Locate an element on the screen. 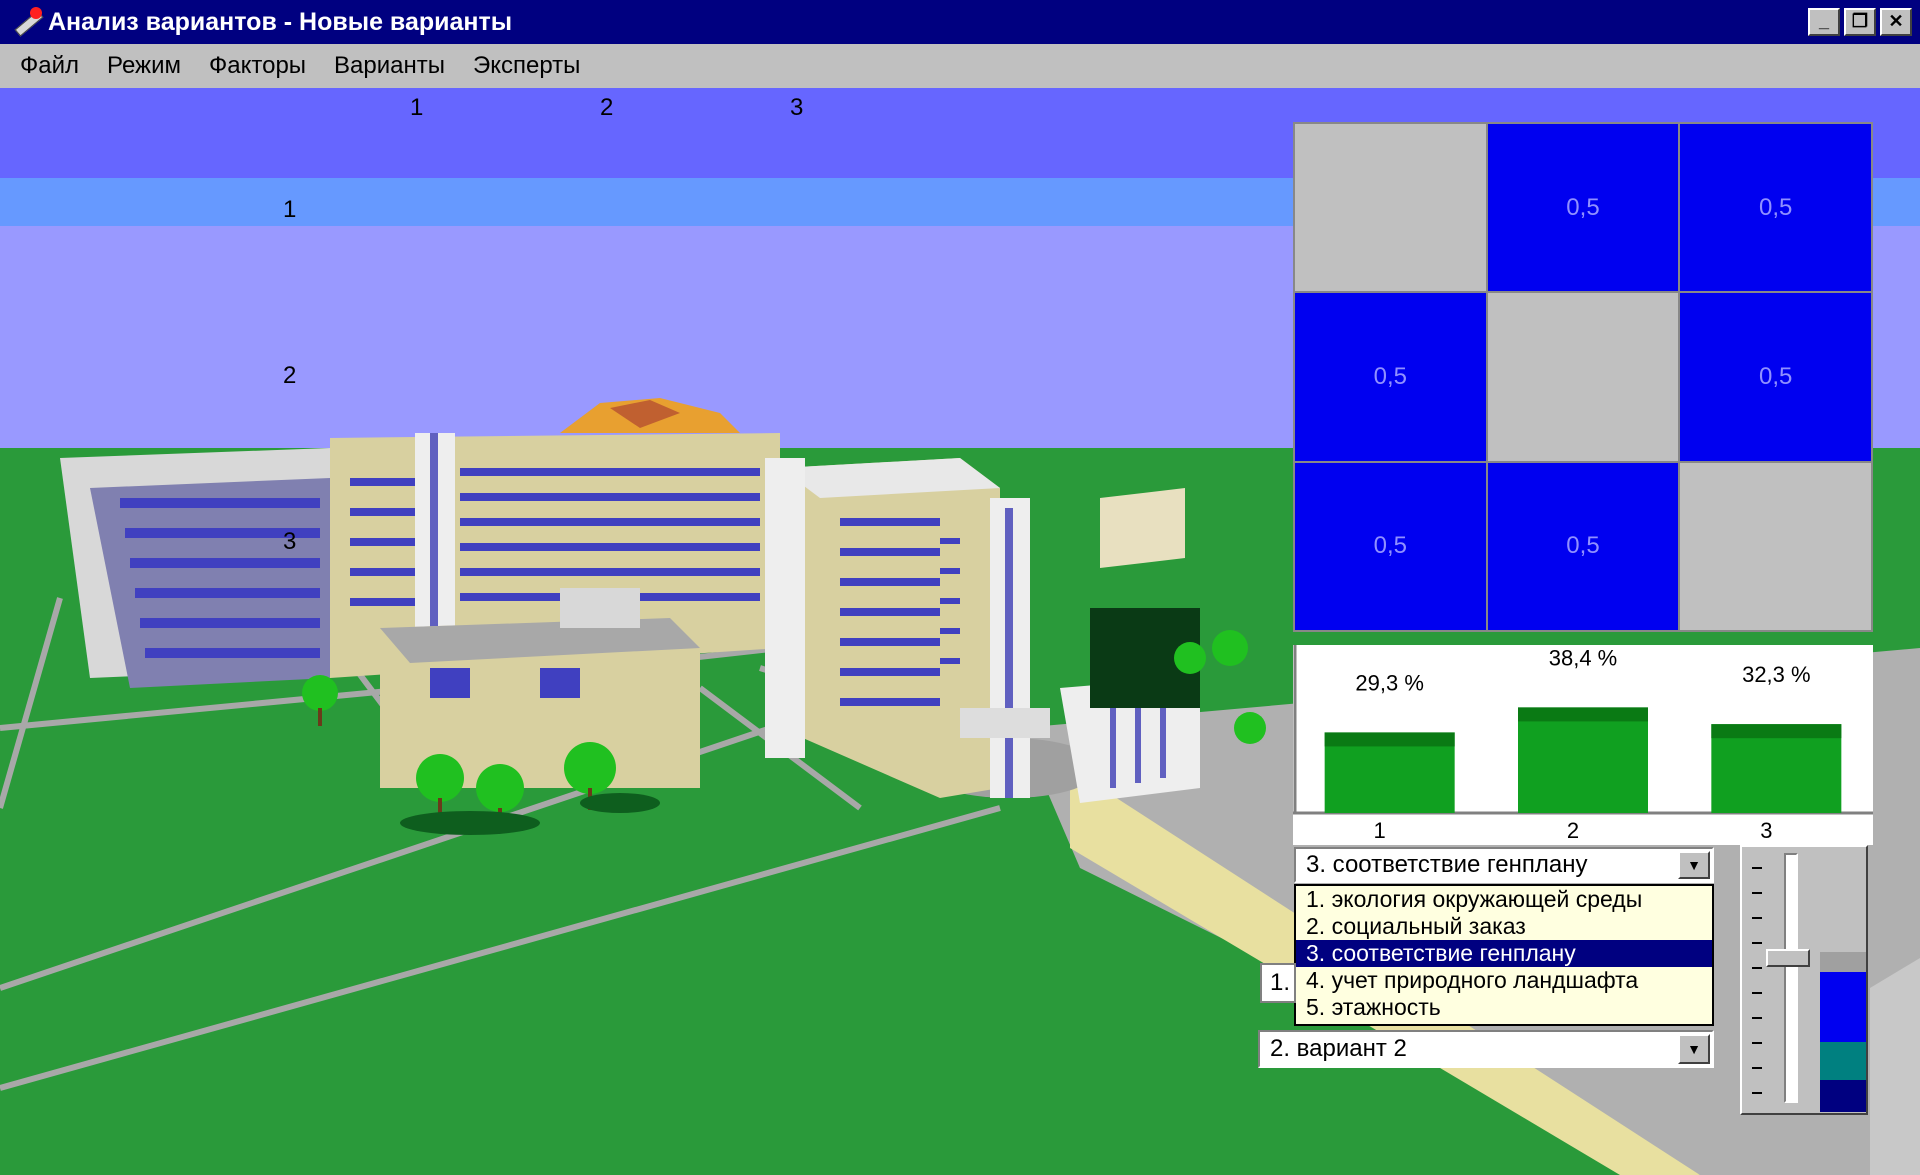  chart-data-label: 29,3 % is located at coordinates (1389, 682).